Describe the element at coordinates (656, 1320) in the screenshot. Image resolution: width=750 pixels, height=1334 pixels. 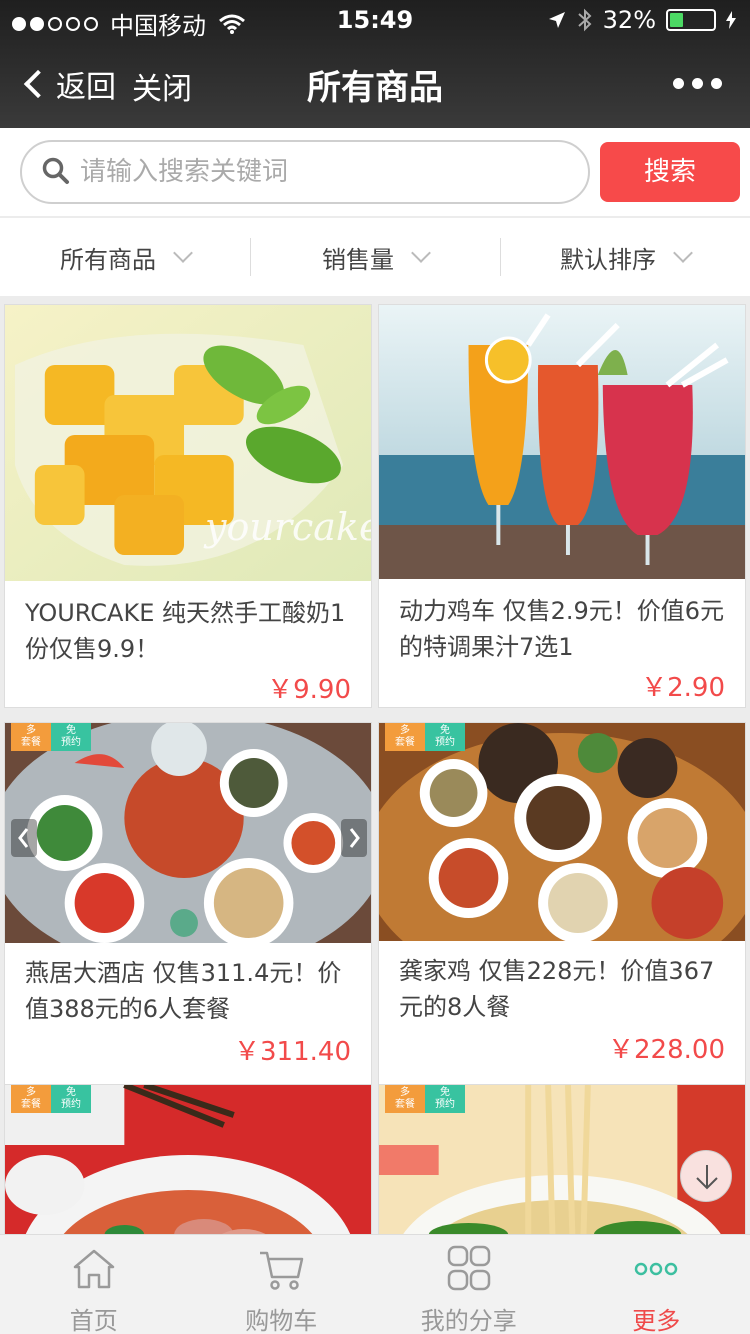
I see `tab-more-label: 更多` at that location.